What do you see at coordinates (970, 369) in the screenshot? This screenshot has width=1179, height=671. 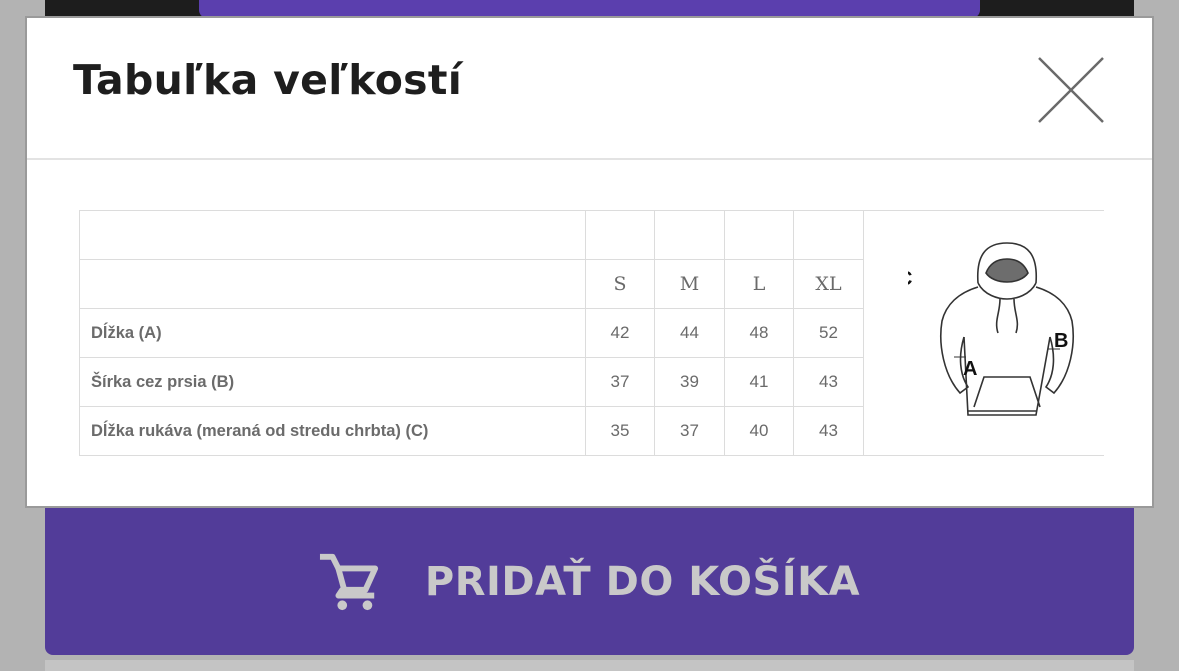 I see `diagram-label-a: A` at bounding box center [970, 369].